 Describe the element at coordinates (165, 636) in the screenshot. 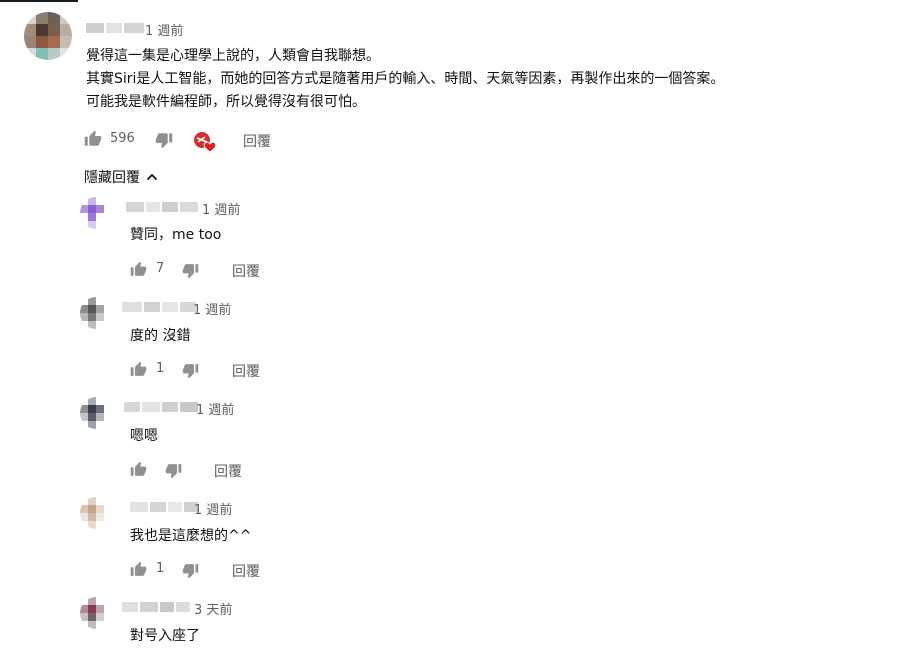

I see `comment-text: 對号入座了` at that location.